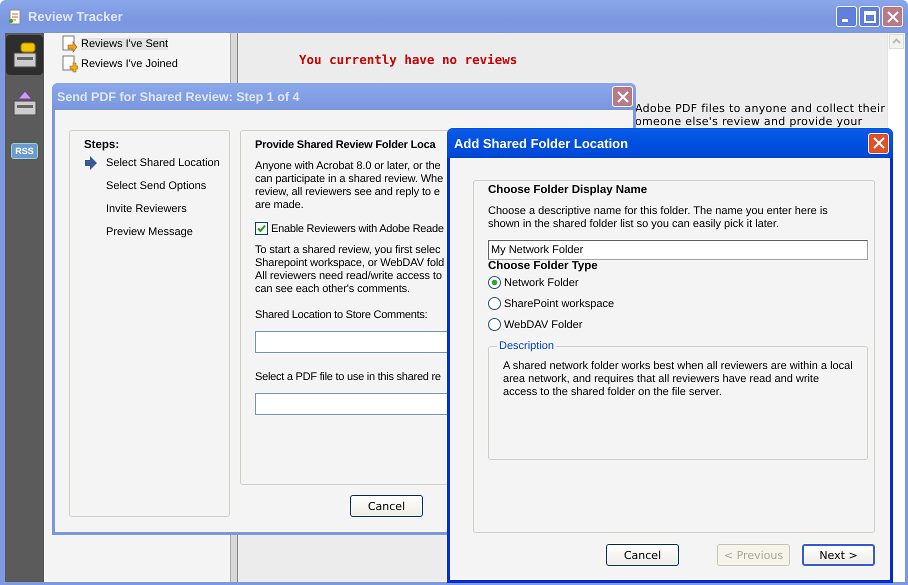  What do you see at coordinates (408, 59) in the screenshot?
I see `empty-message: You currently have no reviews` at bounding box center [408, 59].